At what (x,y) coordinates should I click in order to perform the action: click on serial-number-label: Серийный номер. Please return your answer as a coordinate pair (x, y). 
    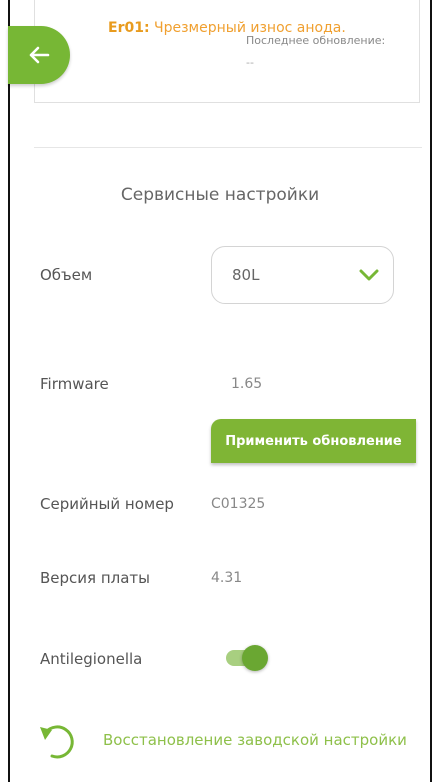
    Looking at the image, I should click on (107, 504).